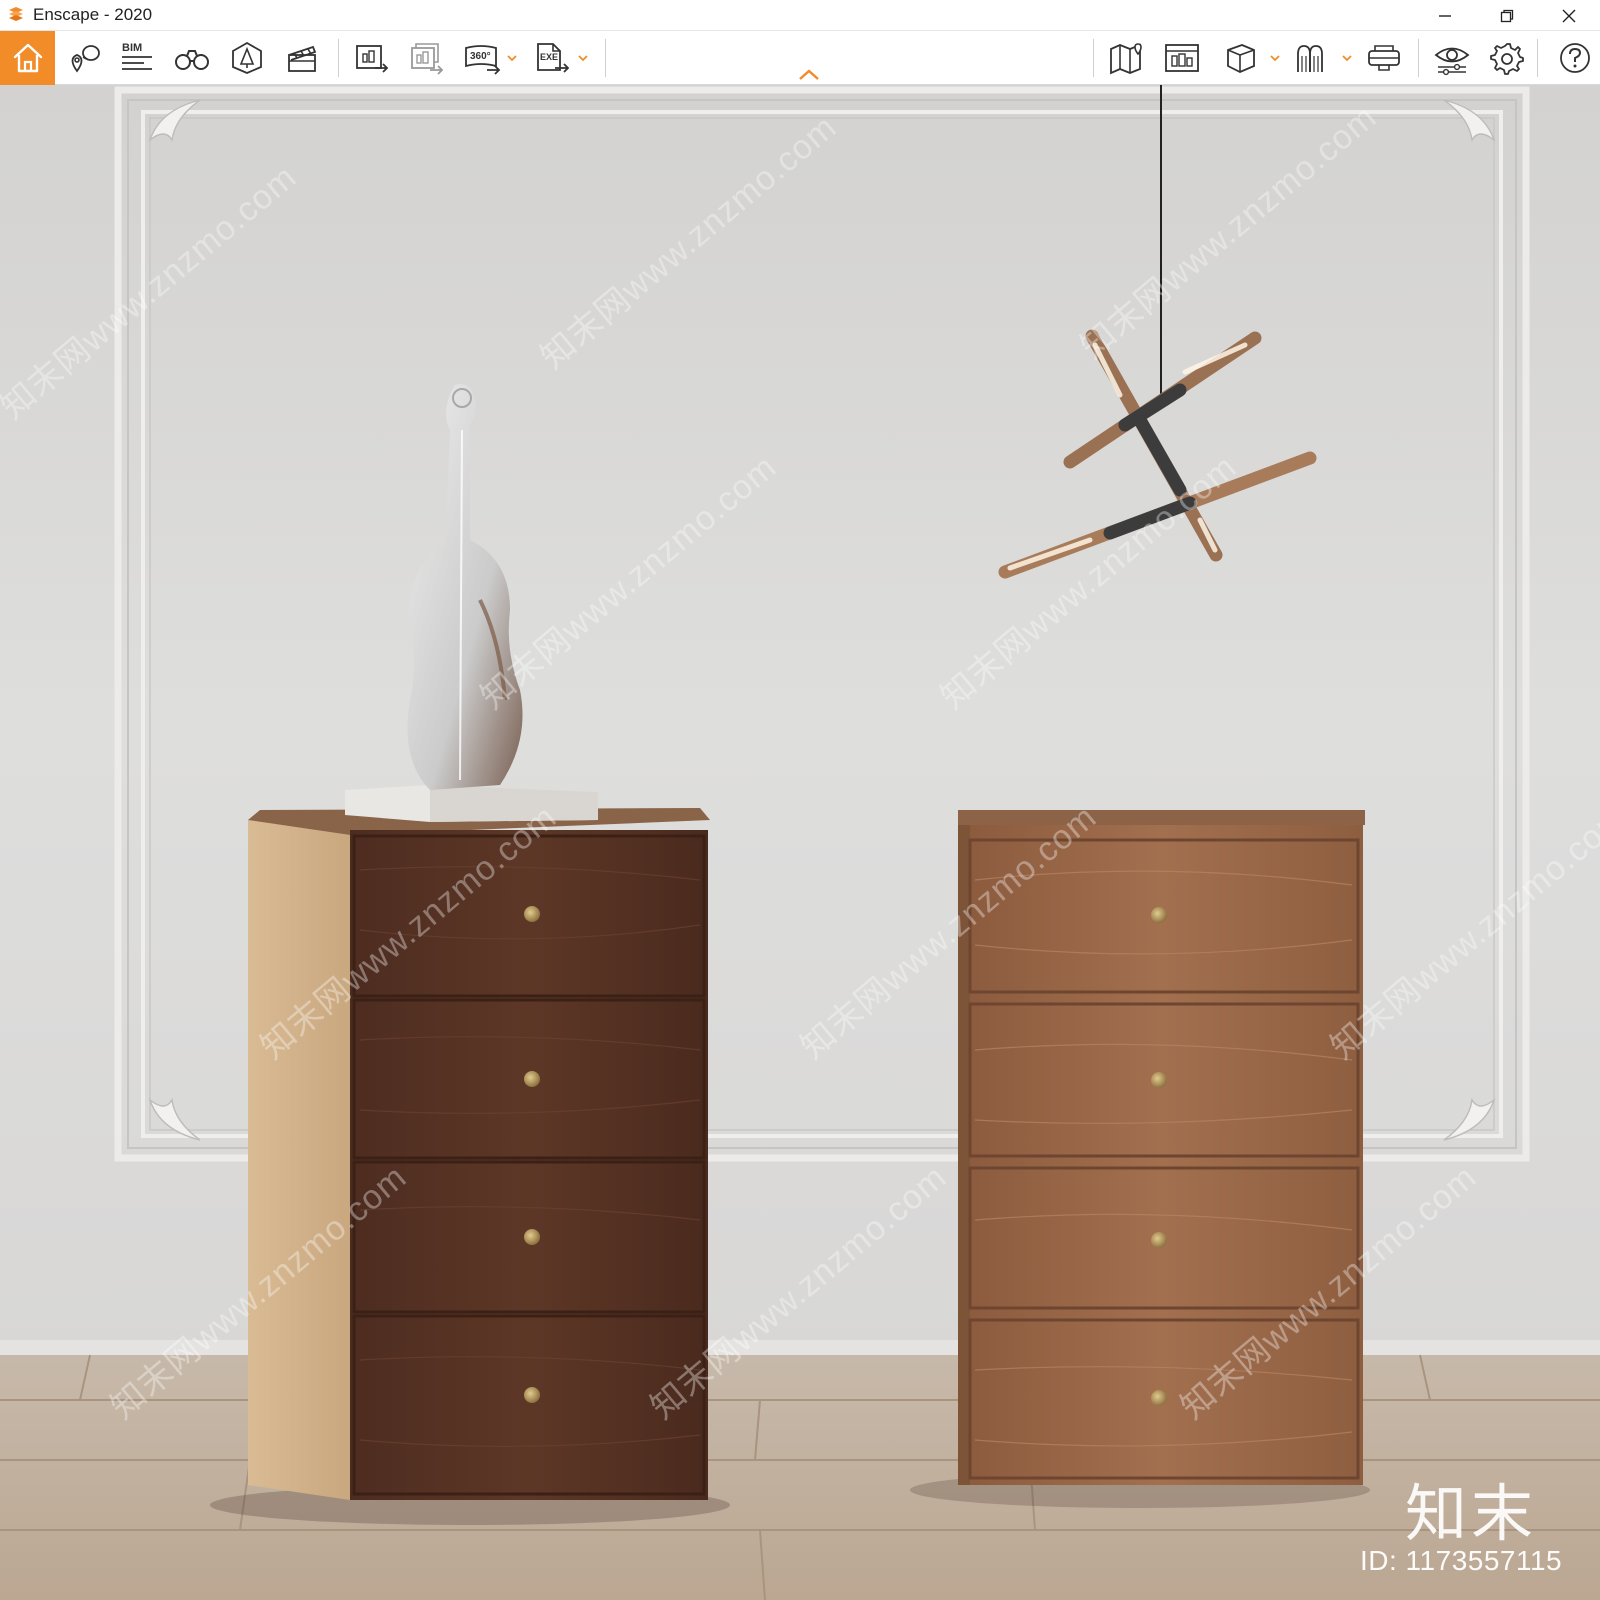 The image size is (1600, 1600). I want to click on upload-icon, so click(1310, 58).